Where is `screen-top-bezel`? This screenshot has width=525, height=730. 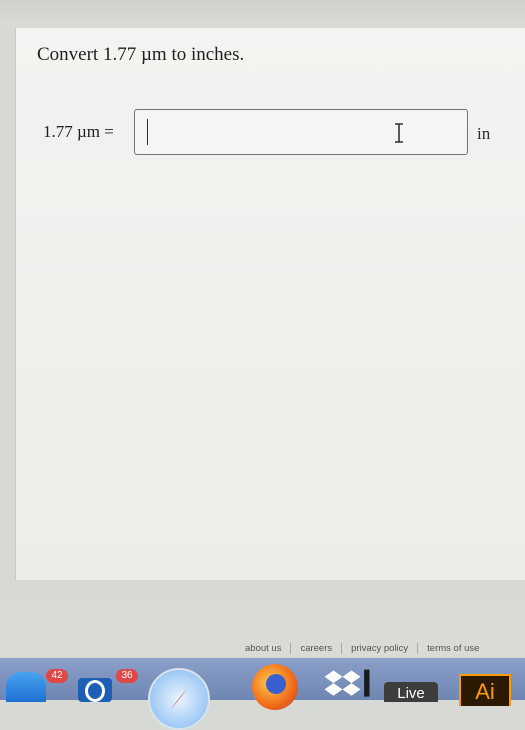
screen-top-bezel is located at coordinates (262, 14).